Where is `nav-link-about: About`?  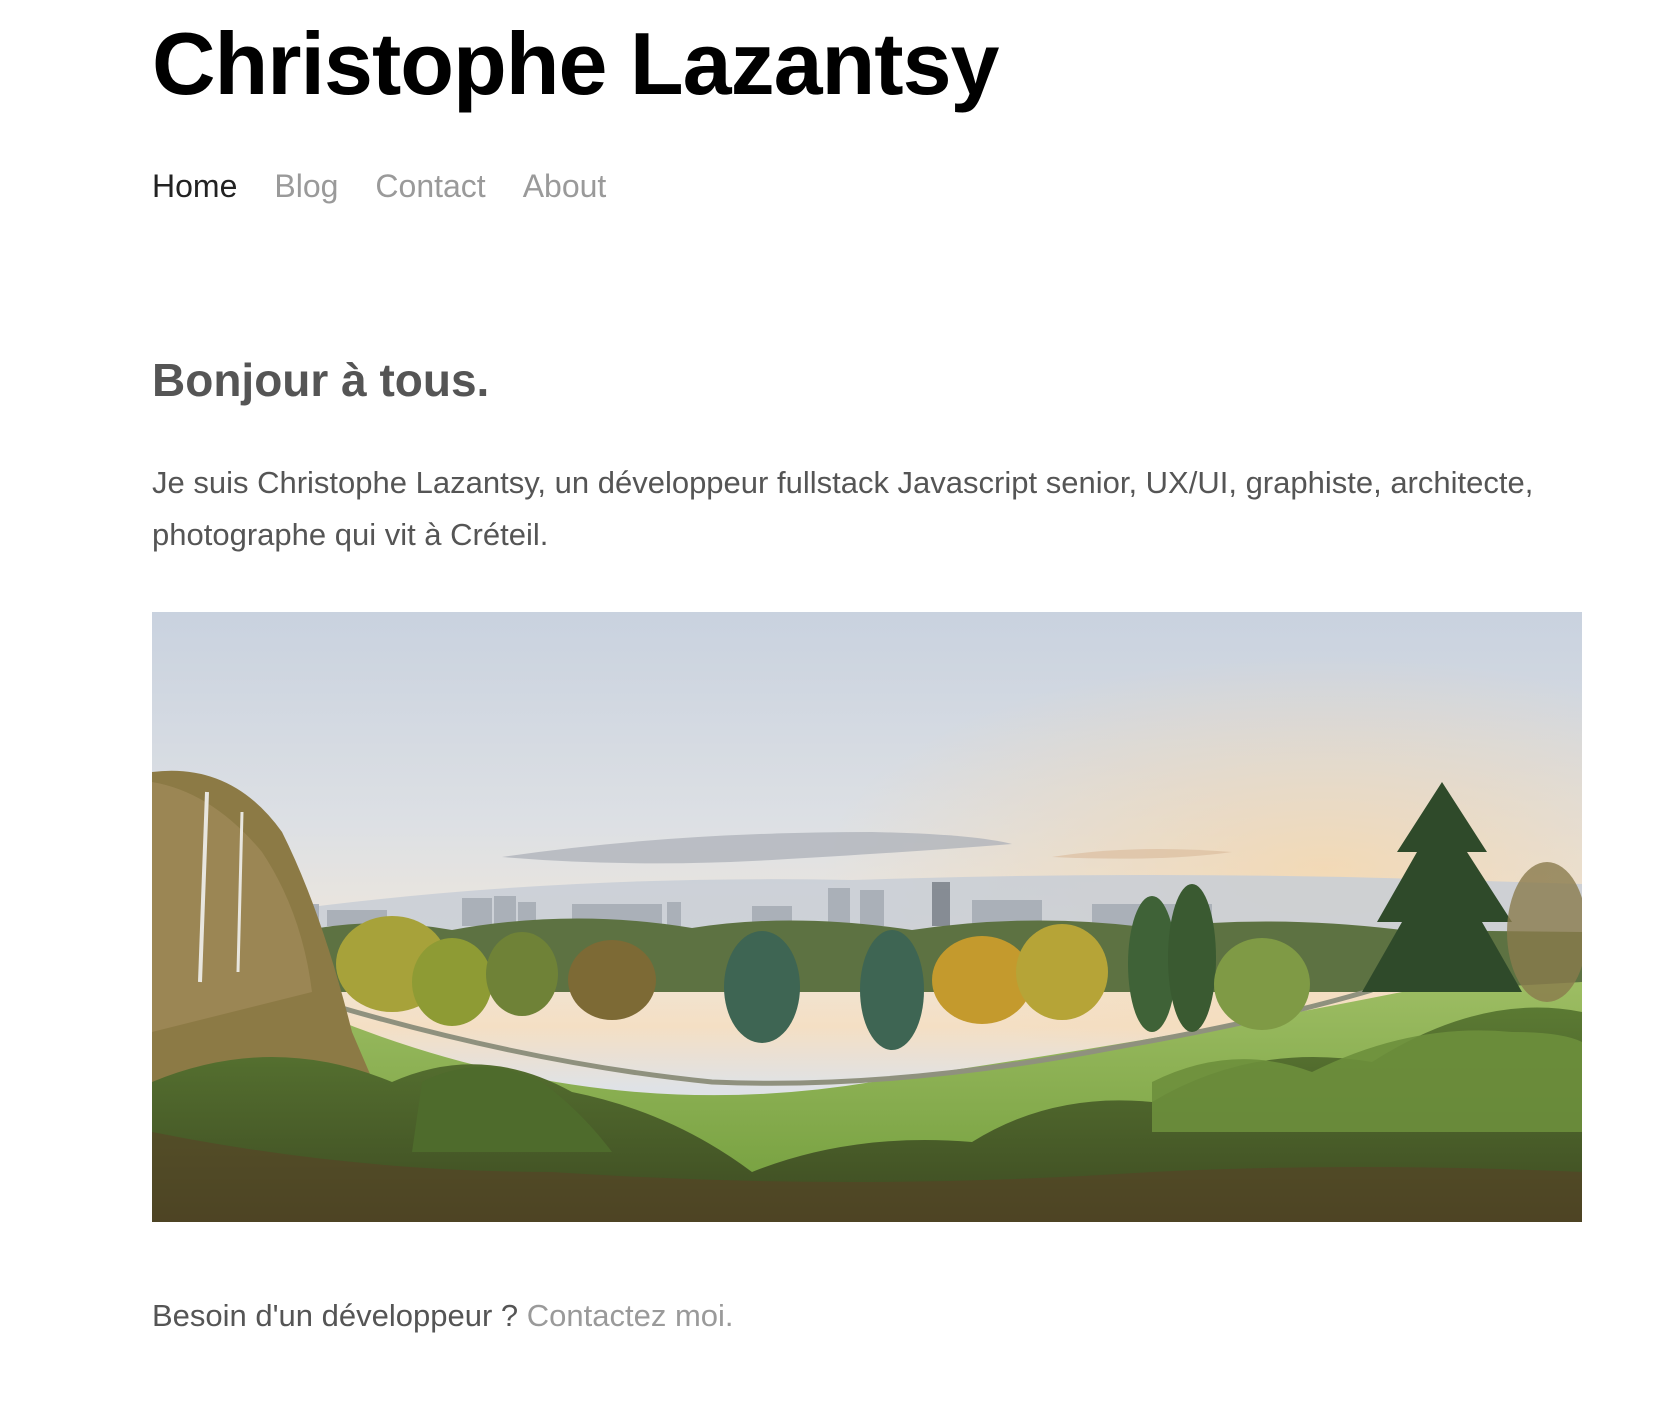 nav-link-about: About is located at coordinates (565, 186).